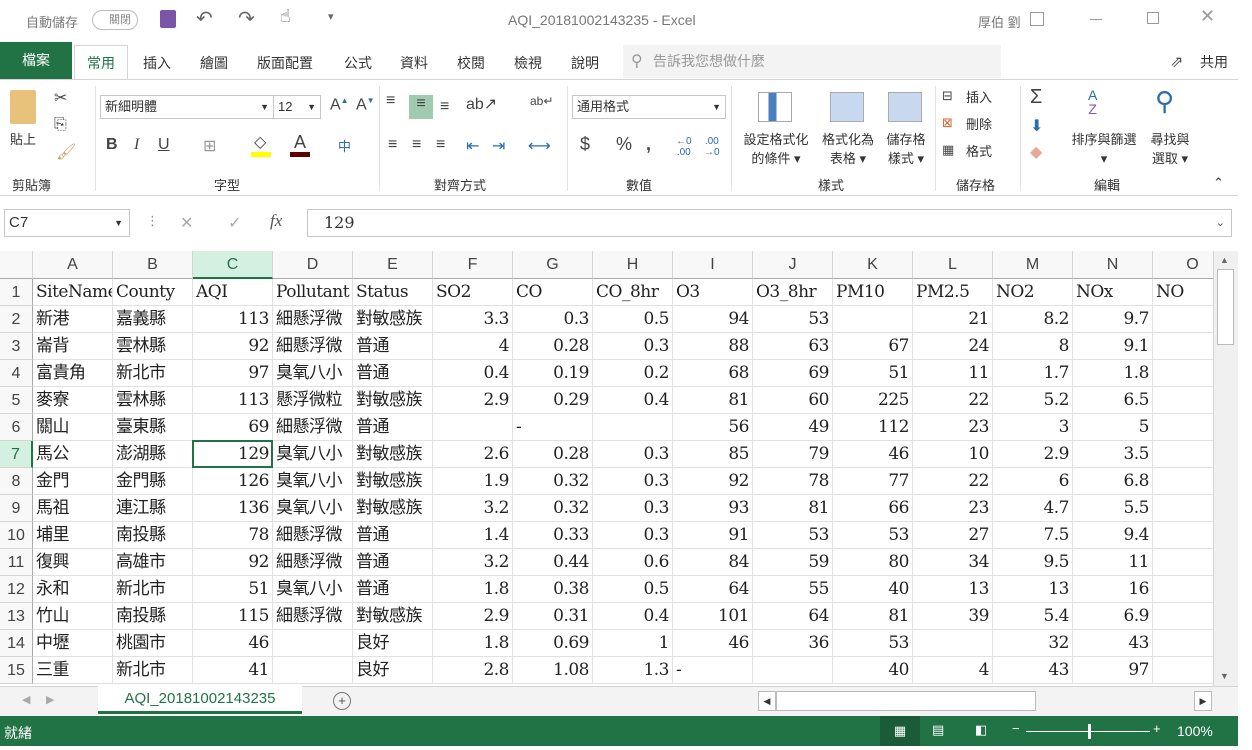 The width and height of the screenshot is (1252, 750). Describe the element at coordinates (416, 145) in the screenshot. I see `align-center-icon: ≡` at that location.